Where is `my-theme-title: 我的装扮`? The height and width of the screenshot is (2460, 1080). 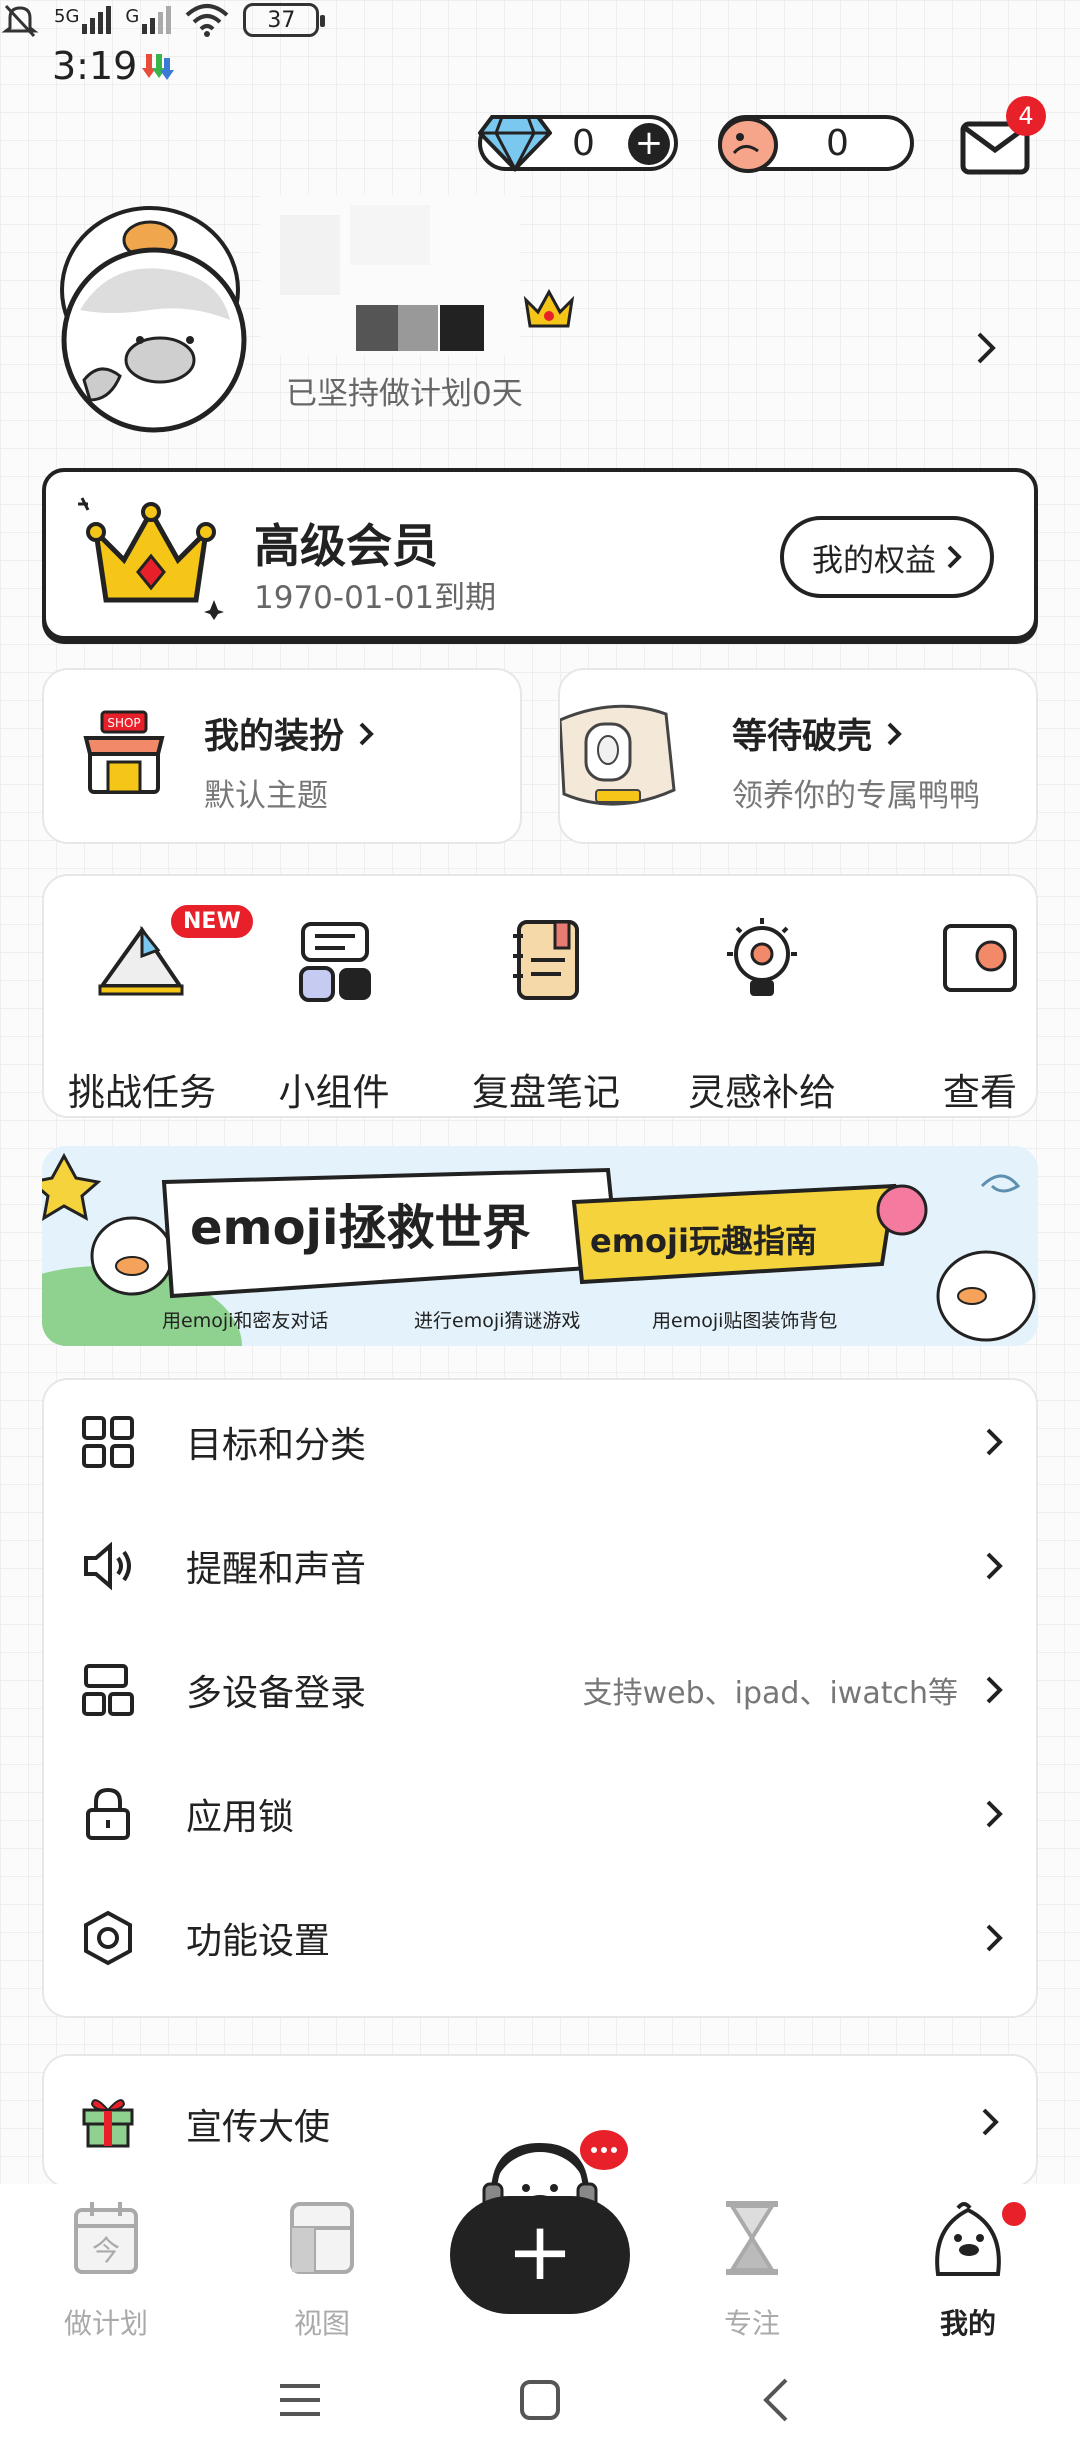 my-theme-title: 我的装扮 is located at coordinates (274, 737).